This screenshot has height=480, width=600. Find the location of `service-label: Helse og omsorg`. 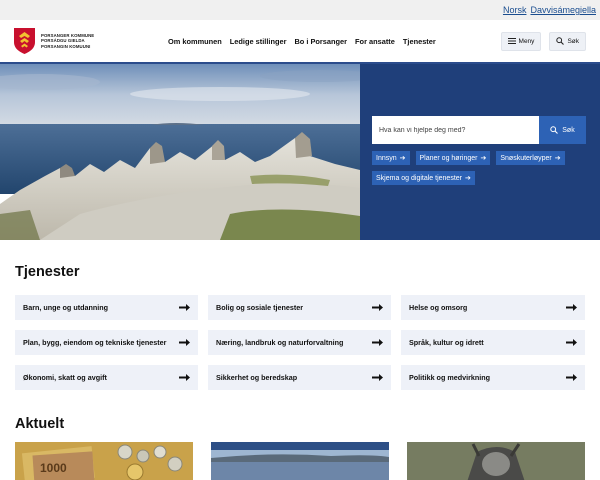

service-label: Helse og omsorg is located at coordinates (438, 307).